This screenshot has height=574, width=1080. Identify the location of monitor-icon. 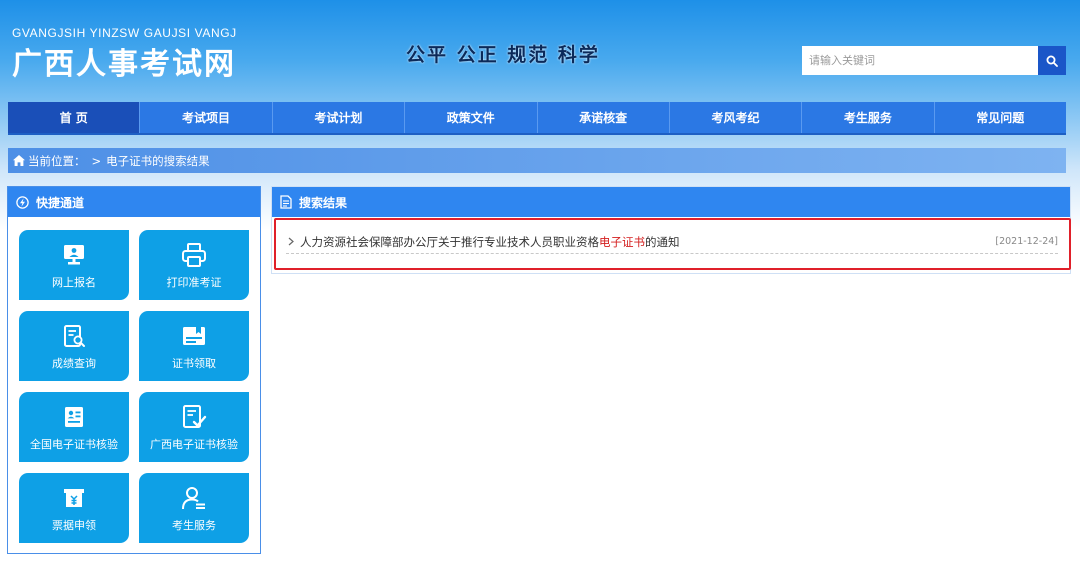
(74, 255).